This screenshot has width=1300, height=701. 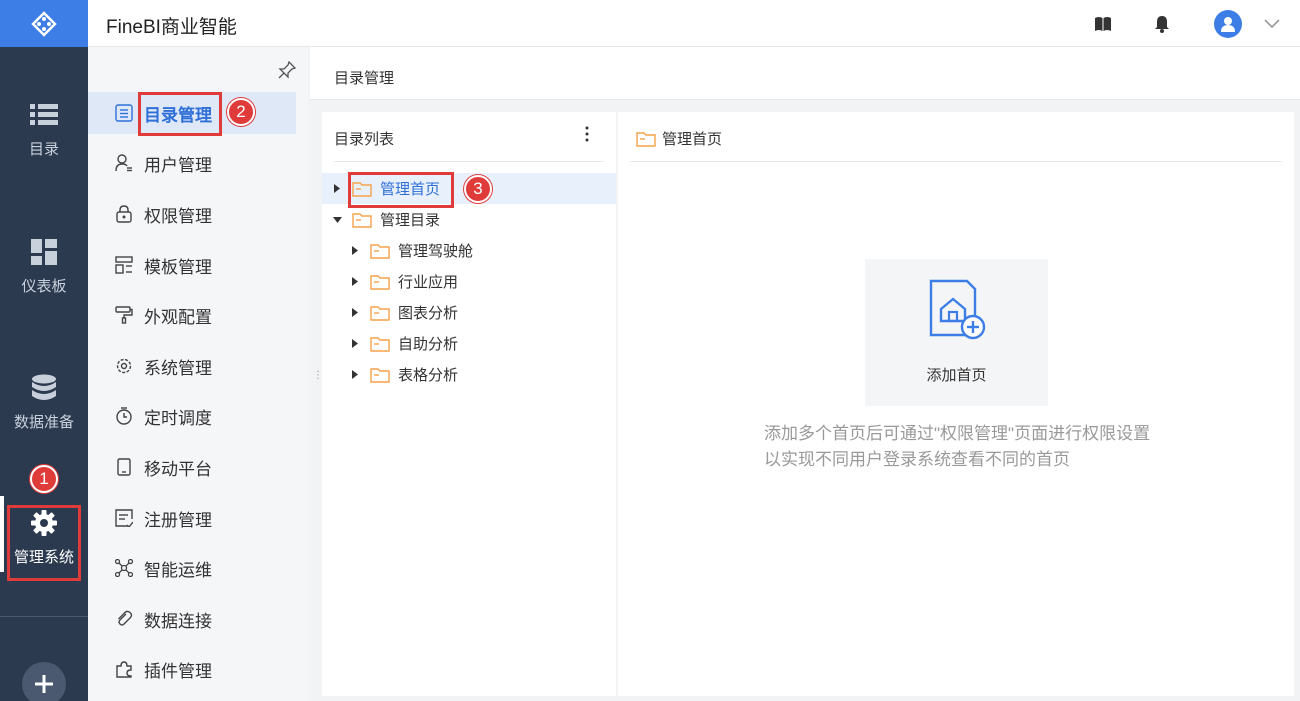 I want to click on sidebar-item-label: 注册管理, so click(x=178, y=520).